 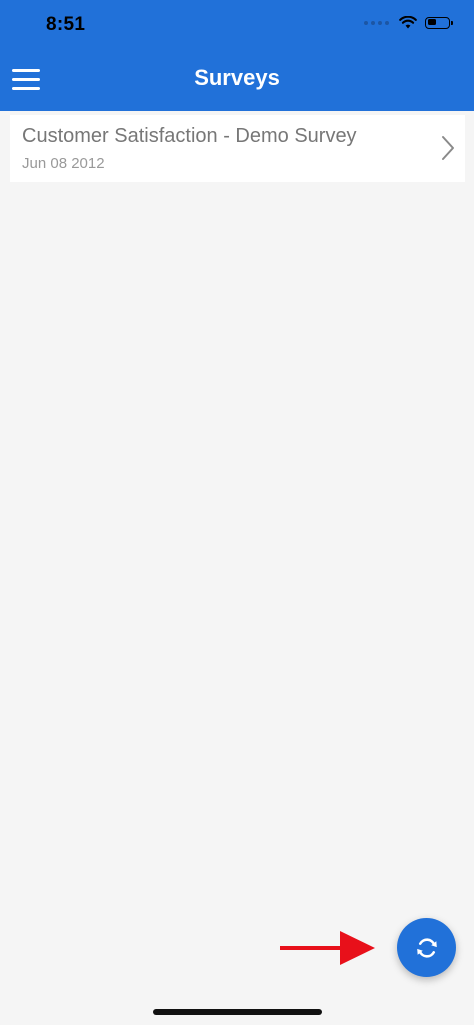 I want to click on home-indicator, so click(x=237, y=1012).